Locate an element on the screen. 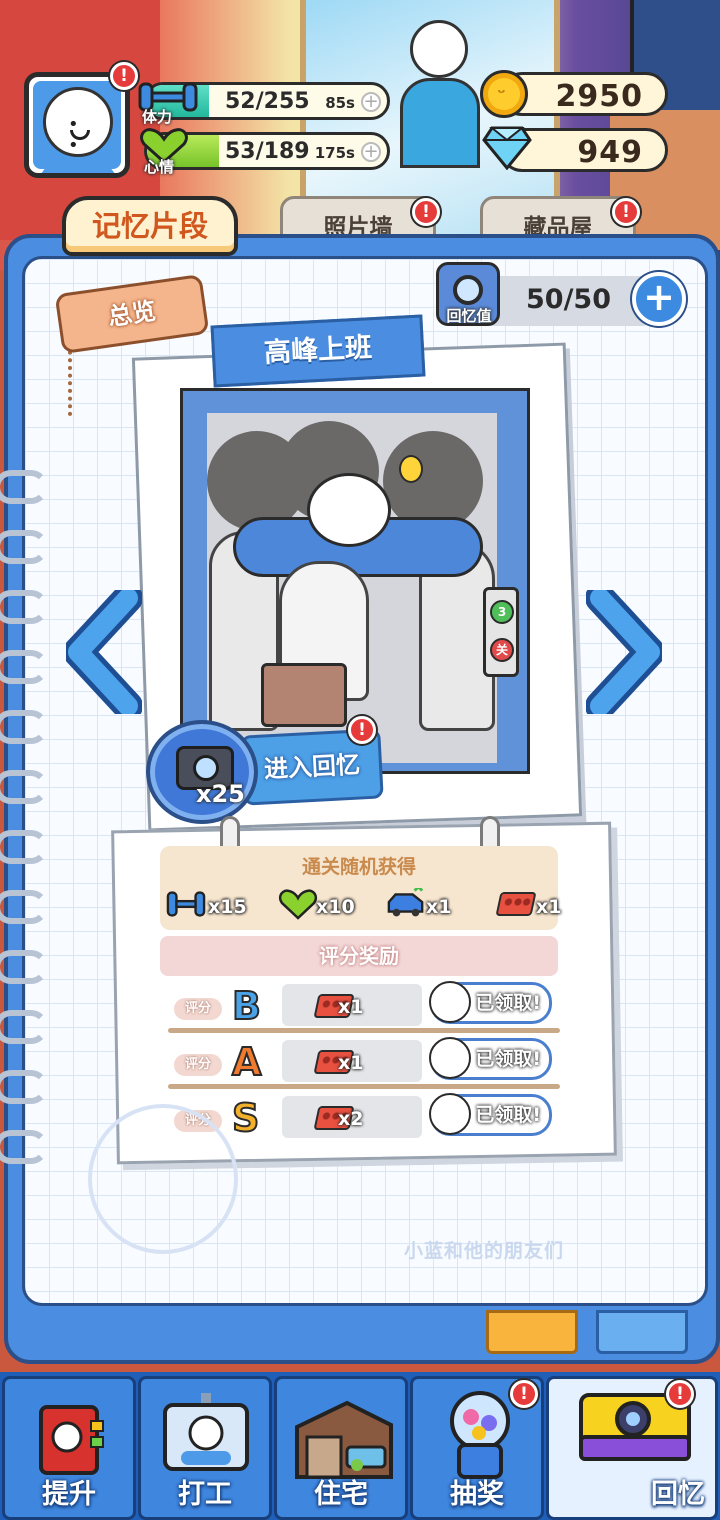 The width and height of the screenshot is (720, 1520). nav-home: 住宅 is located at coordinates (341, 1448).